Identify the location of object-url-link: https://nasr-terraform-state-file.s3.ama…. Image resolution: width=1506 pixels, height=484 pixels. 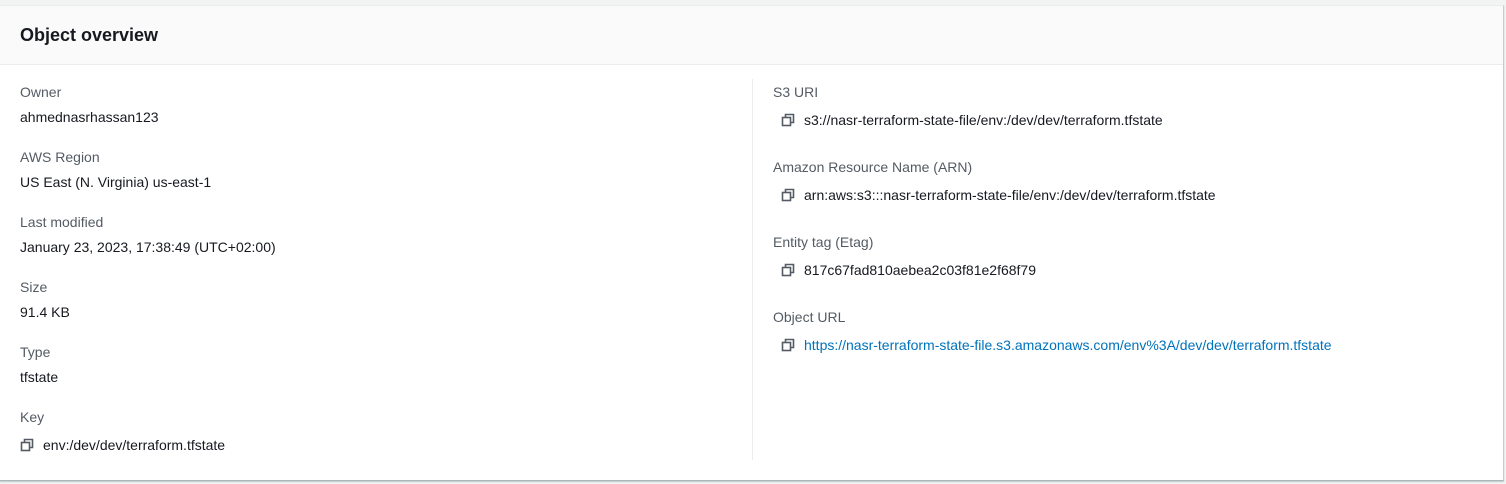
(1068, 345).